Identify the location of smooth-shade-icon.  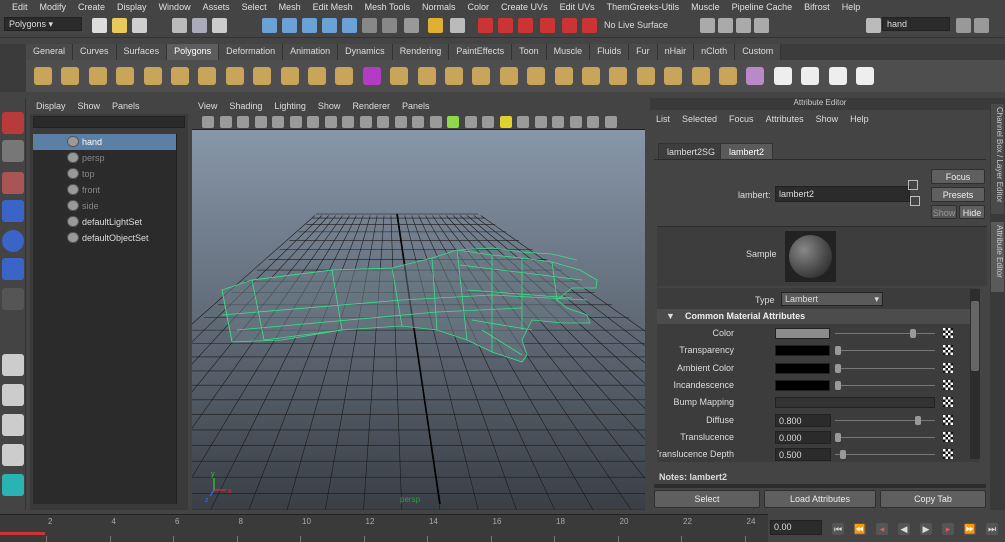
(470, 122).